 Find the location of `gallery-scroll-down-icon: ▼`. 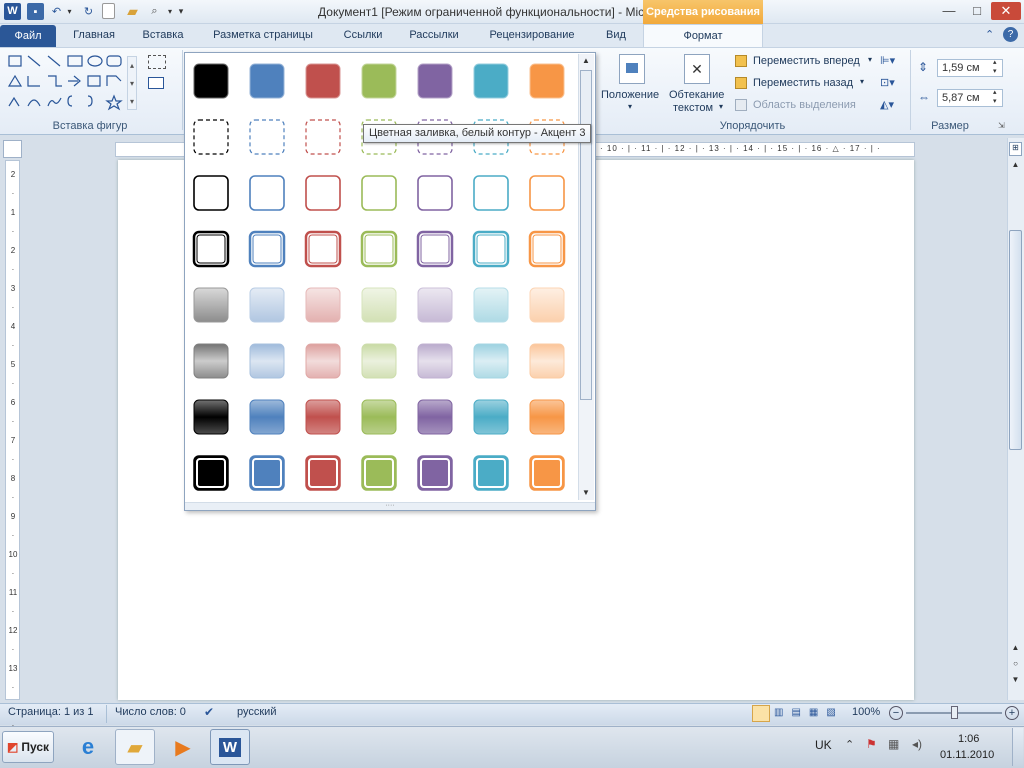

gallery-scroll-down-icon: ▼ is located at coordinates (586, 494).